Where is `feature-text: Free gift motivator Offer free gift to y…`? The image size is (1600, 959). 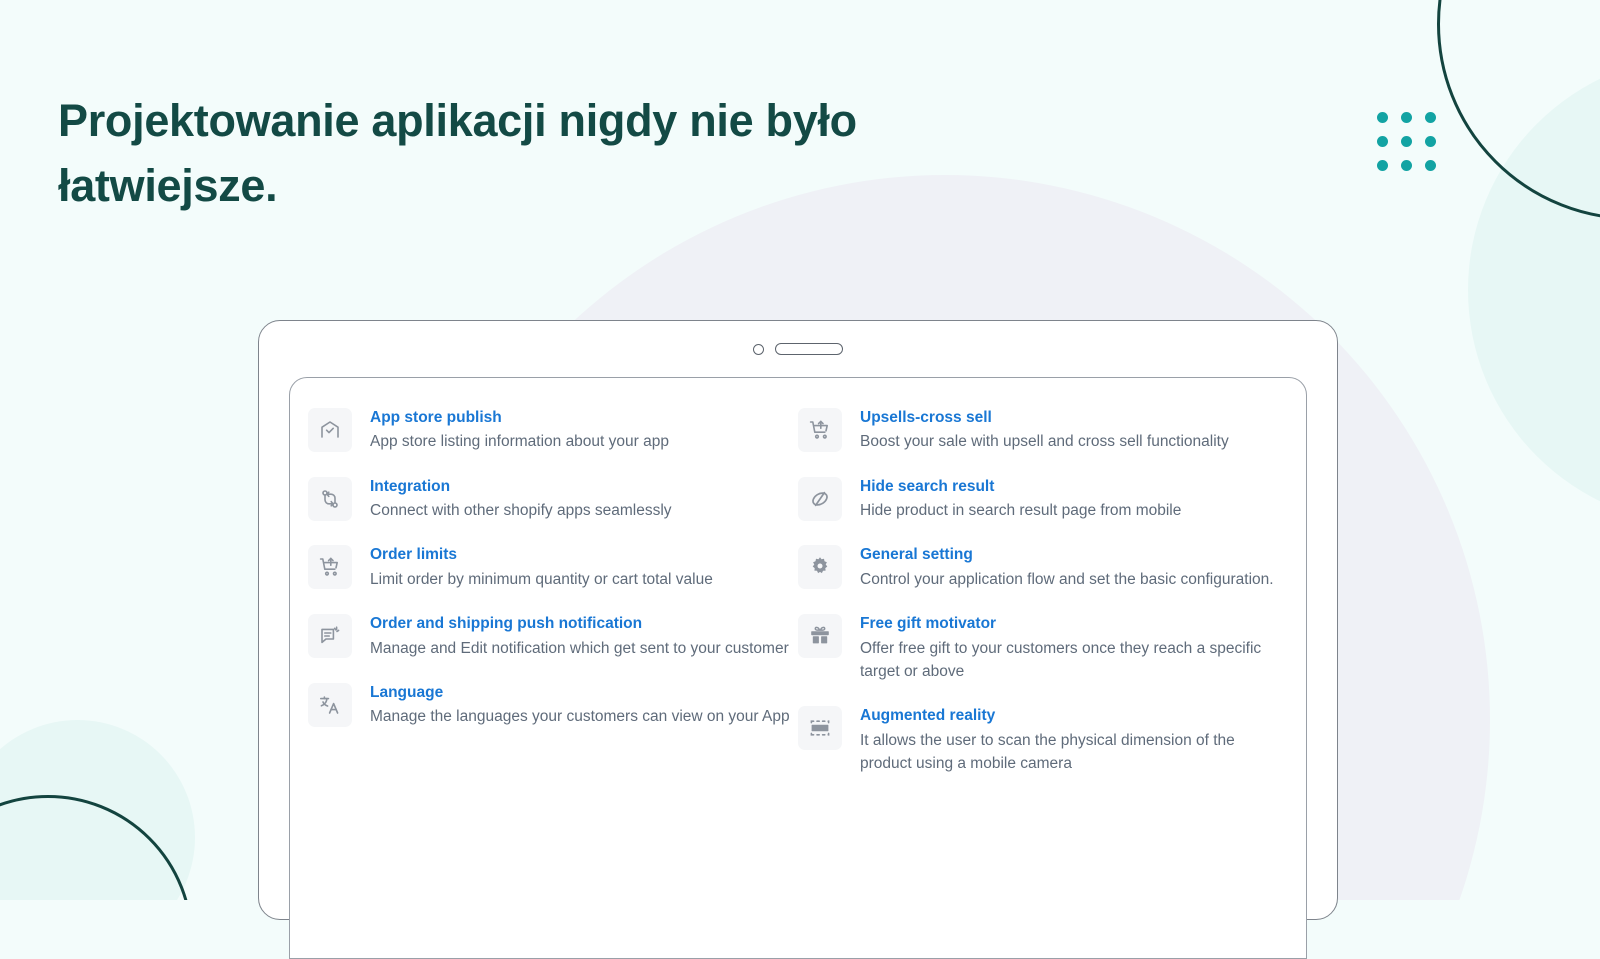 feature-text: Free gift motivator Offer free gift to y… is located at coordinates (1074, 647).